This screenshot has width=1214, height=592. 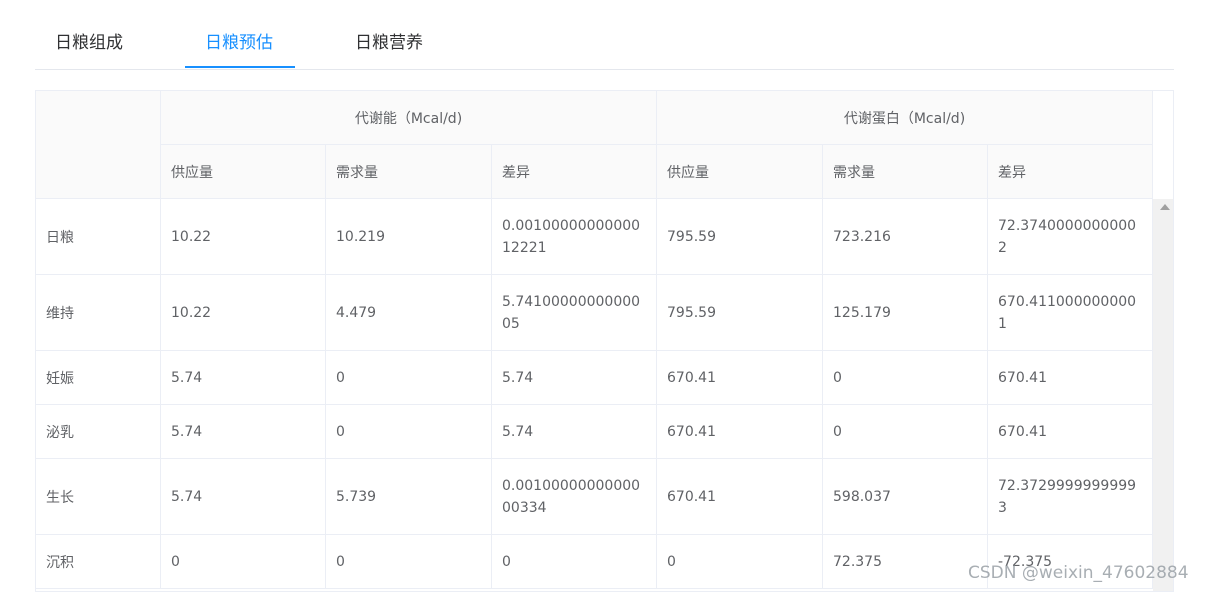 I want to click on row-label: 妊娠, so click(x=98, y=378).